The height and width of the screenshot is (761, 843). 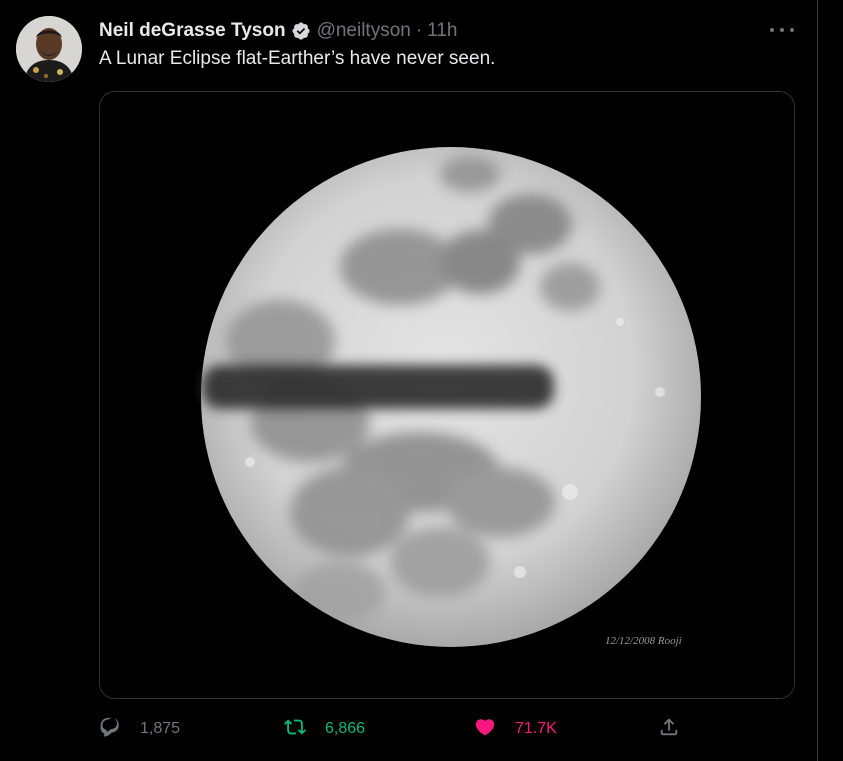 I want to click on display-name: Neil deGrasse Tyson, so click(x=192, y=31).